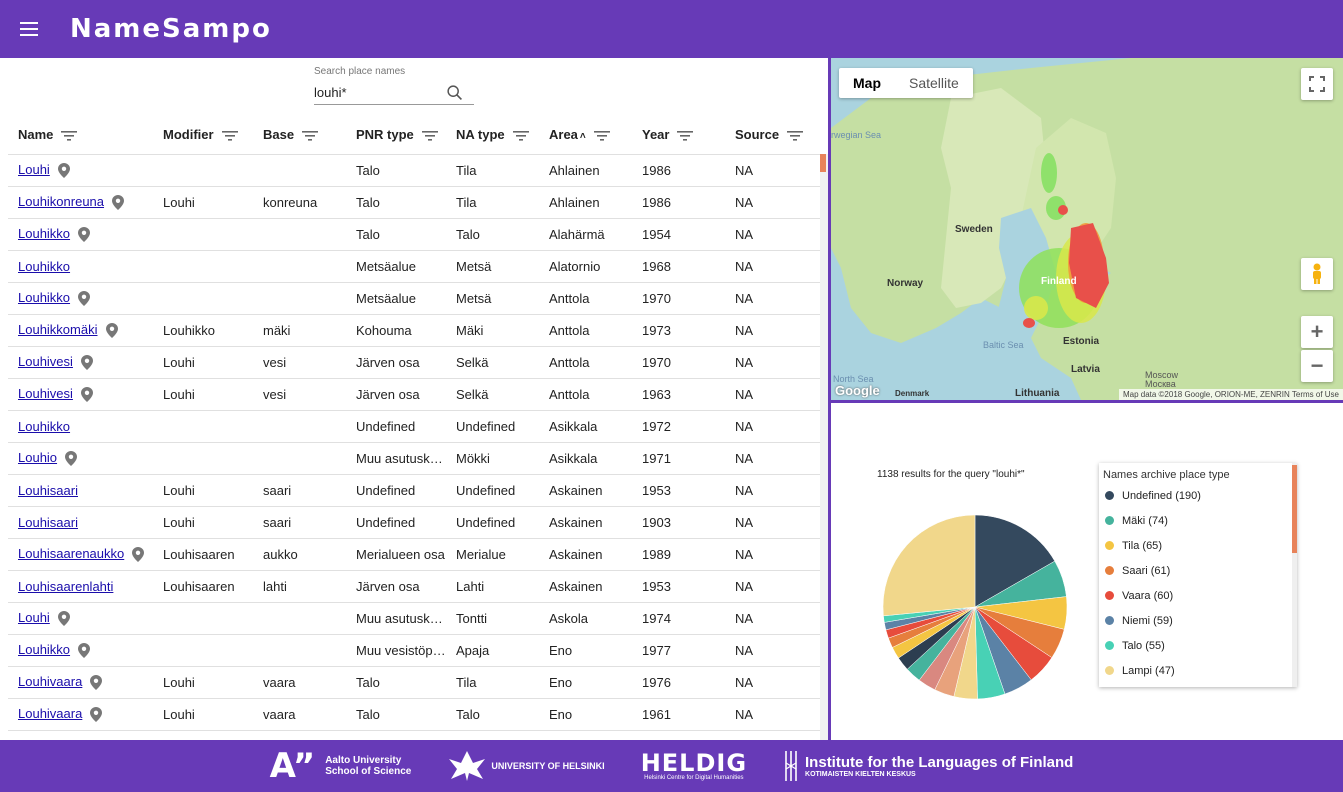 The width and height of the screenshot is (1343, 792). I want to click on cell-name: Louhivaara, so click(80, 682).